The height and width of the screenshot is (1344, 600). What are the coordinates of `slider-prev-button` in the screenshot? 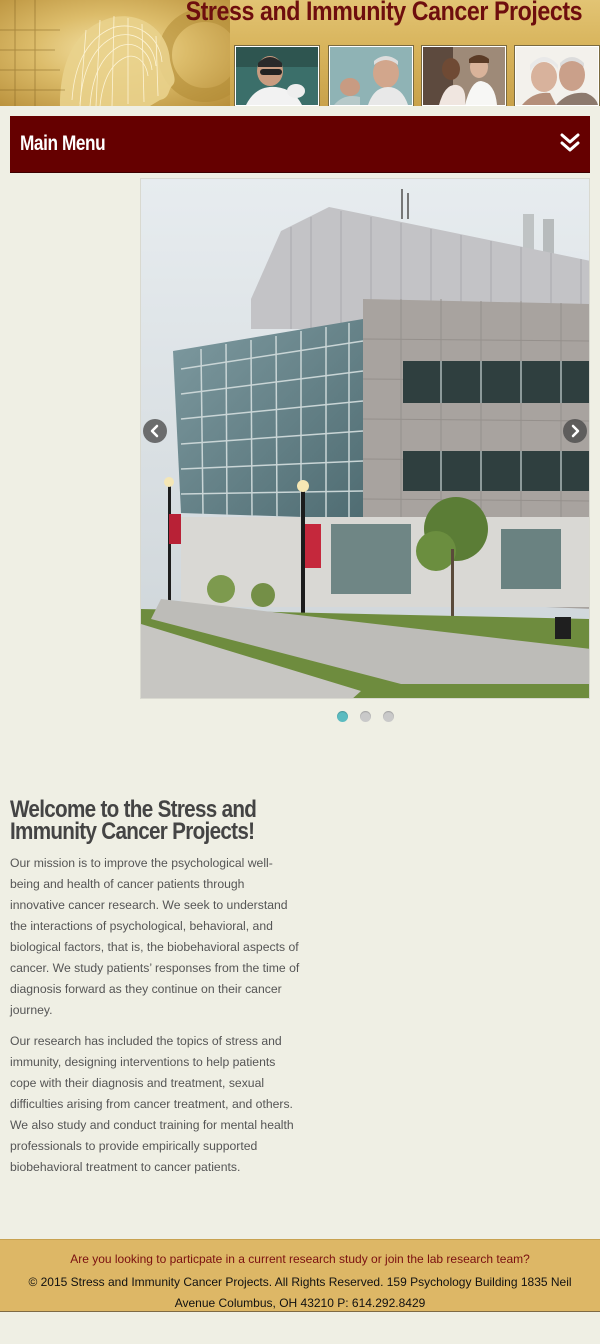 It's located at (155, 431).